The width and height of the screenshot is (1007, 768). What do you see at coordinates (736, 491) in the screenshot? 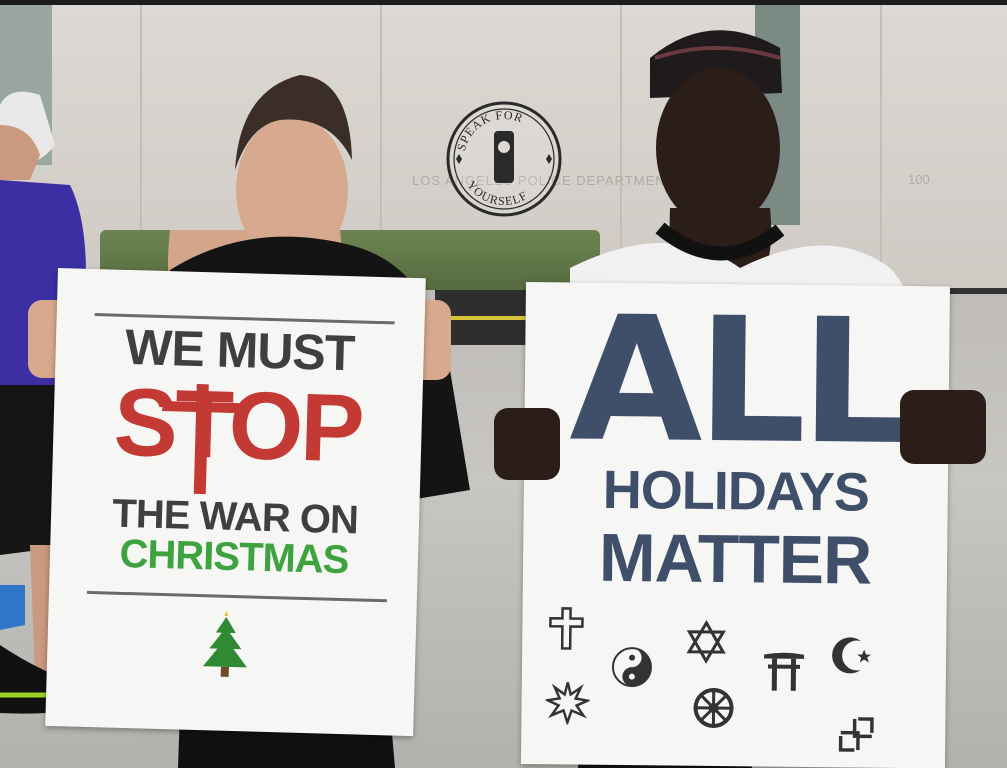
I see `sign-right-line2: HOLIDAYS` at bounding box center [736, 491].